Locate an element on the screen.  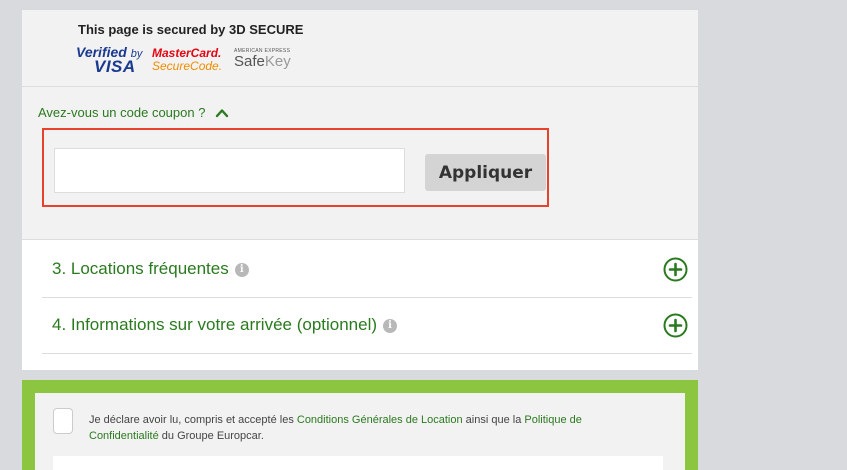
divider is located at coordinates (360, 86).